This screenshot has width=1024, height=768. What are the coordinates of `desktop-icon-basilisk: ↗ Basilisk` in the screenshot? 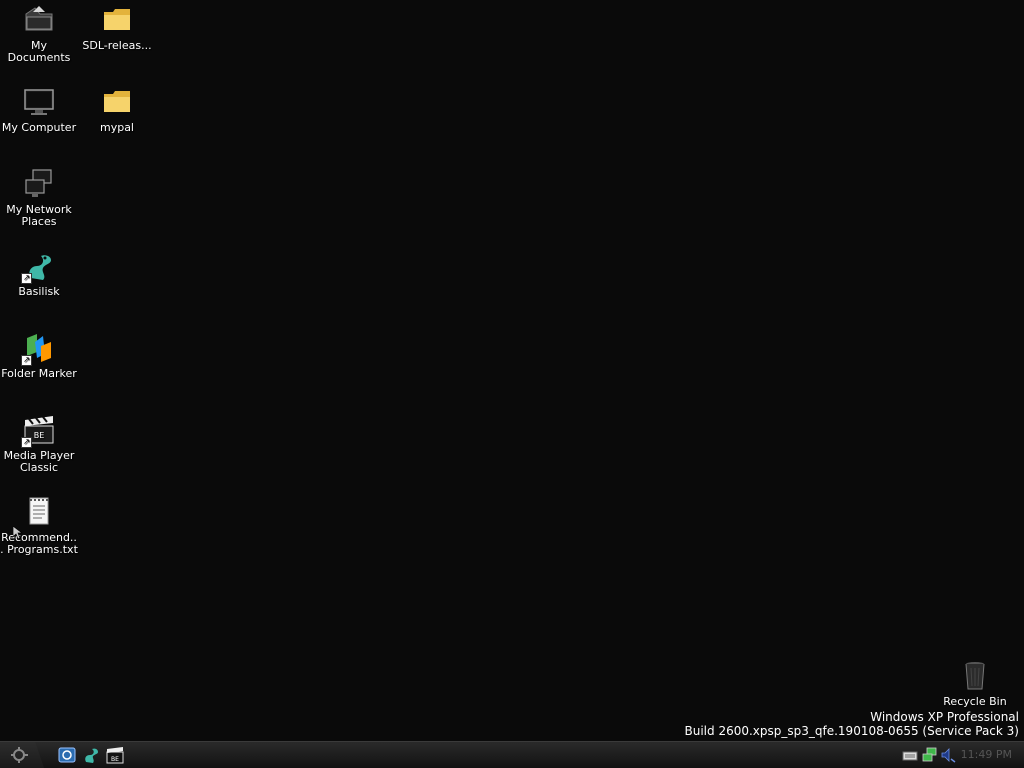 It's located at (39, 274).